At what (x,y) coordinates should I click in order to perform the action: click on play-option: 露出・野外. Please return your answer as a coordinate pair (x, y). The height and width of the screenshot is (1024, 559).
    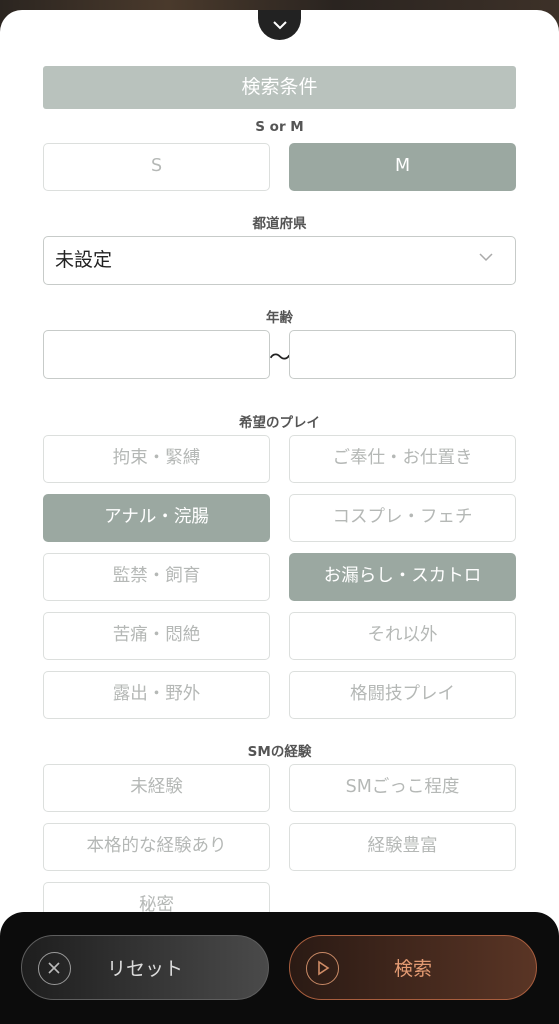
    Looking at the image, I should click on (156, 695).